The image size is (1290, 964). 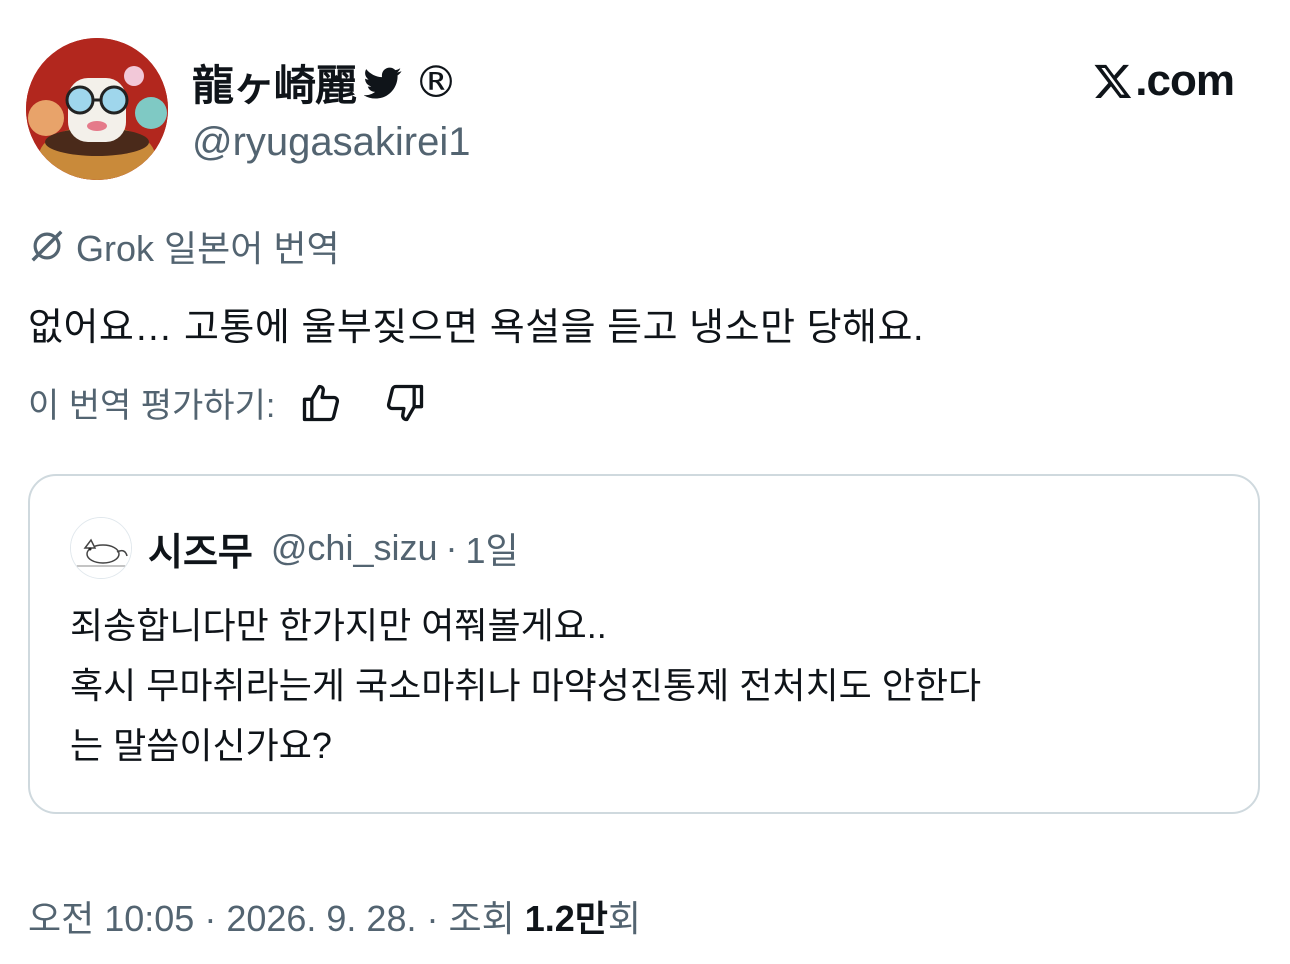 What do you see at coordinates (201, 745) in the screenshot?
I see `quoted-text-line: 는 말씀이신가요?` at bounding box center [201, 745].